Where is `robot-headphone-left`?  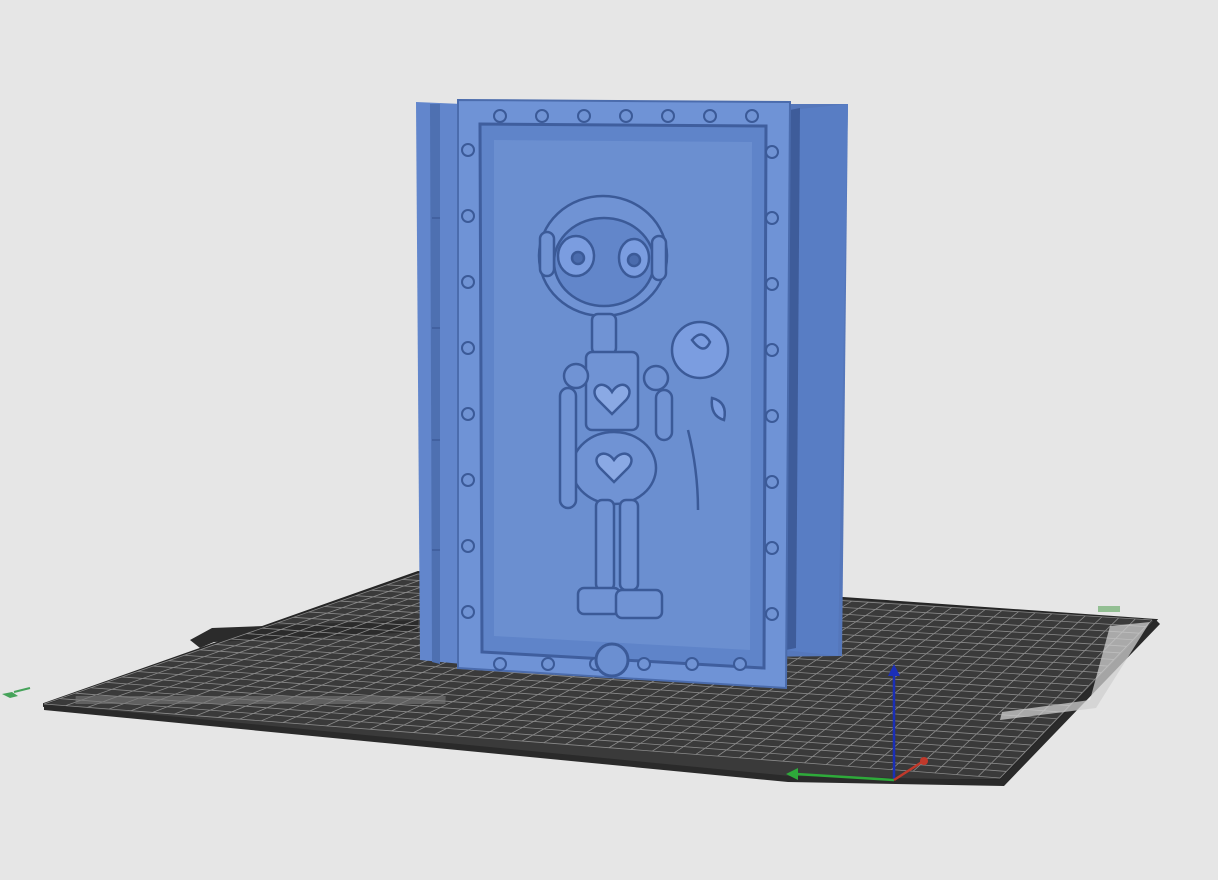
robot-headphone-left is located at coordinates (547, 254).